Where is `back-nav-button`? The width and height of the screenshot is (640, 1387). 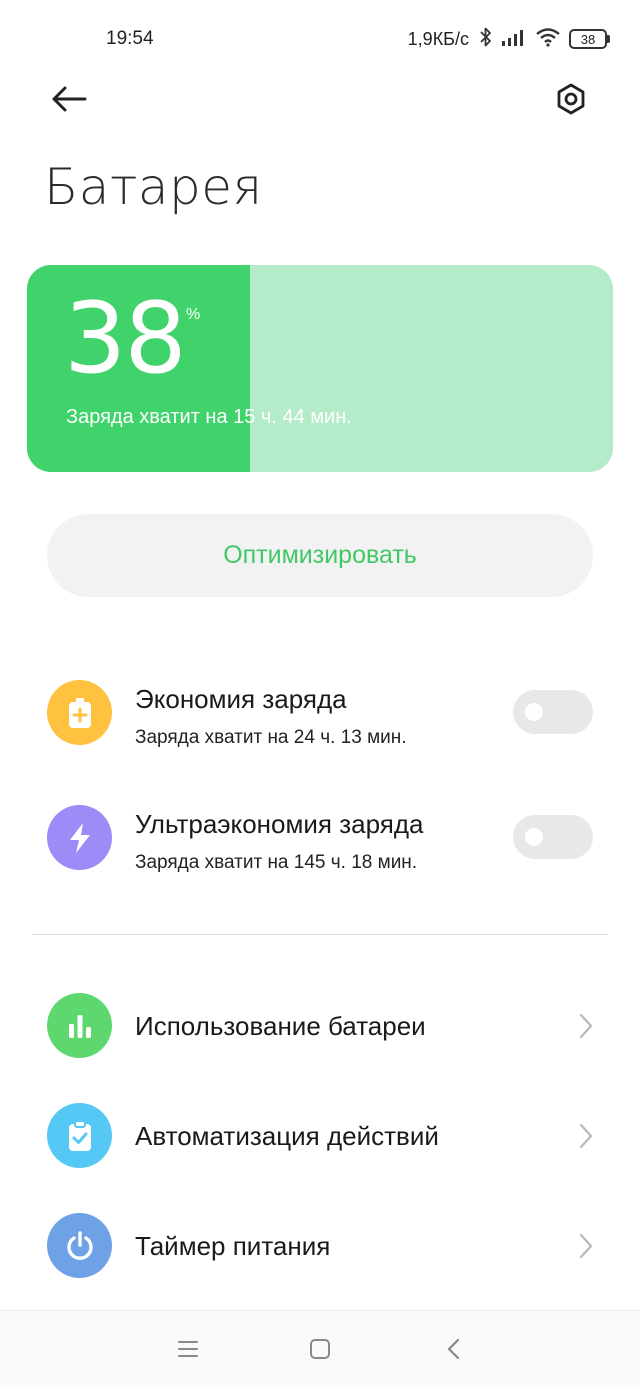 back-nav-button is located at coordinates (454, 1351).